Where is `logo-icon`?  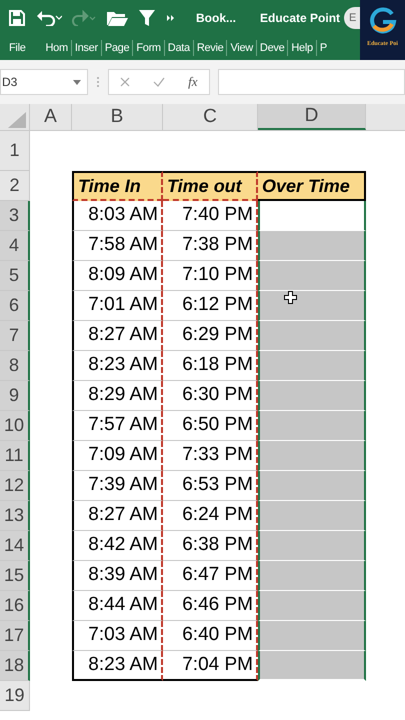 logo-icon is located at coordinates (382, 20).